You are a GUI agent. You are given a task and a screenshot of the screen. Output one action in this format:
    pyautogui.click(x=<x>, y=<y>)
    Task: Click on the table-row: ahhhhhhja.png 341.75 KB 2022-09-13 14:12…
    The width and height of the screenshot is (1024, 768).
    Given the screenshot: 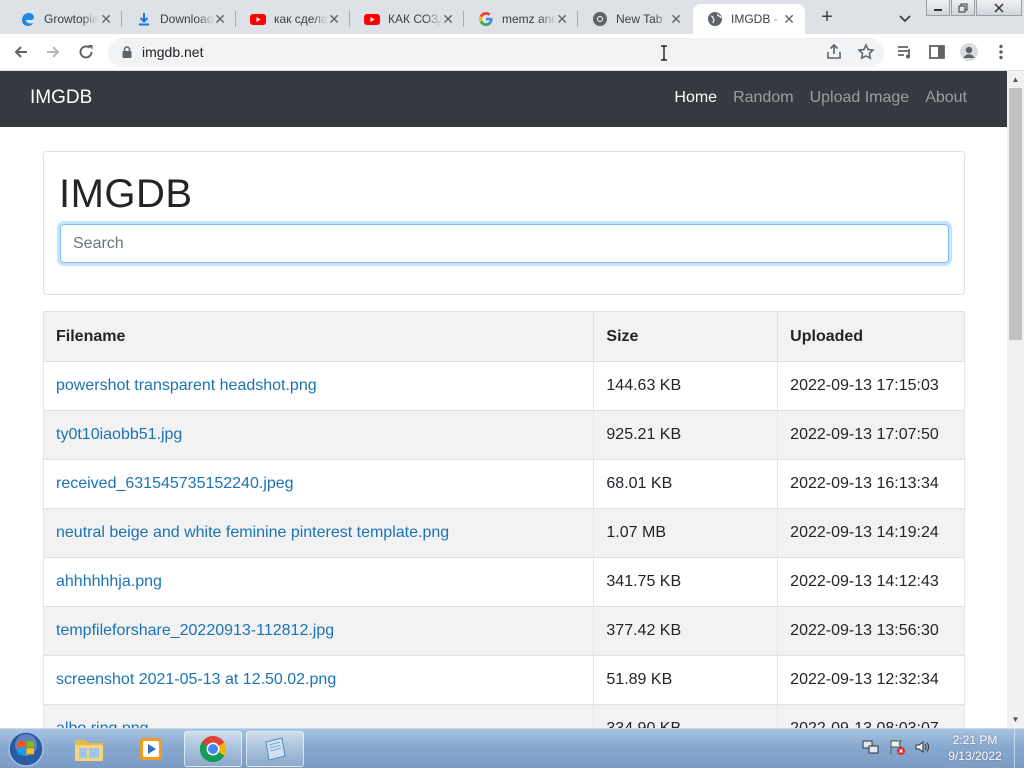 What is the action you would take?
    pyautogui.click(x=503, y=582)
    